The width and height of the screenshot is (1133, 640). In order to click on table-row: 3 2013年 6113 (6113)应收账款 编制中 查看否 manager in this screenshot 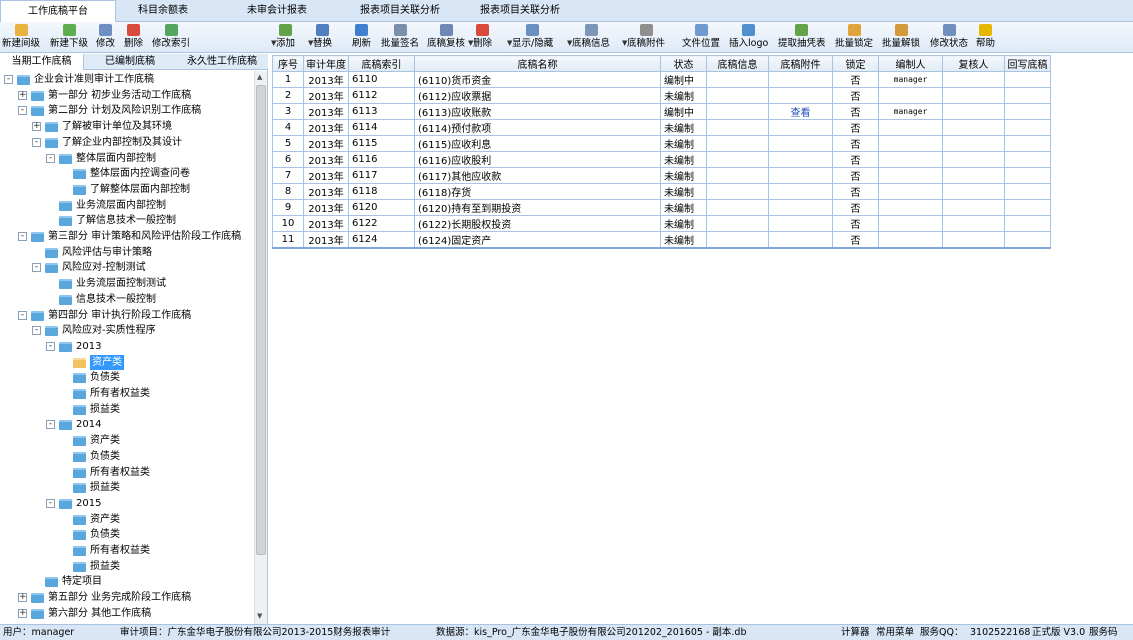, I will do `click(661, 111)`.